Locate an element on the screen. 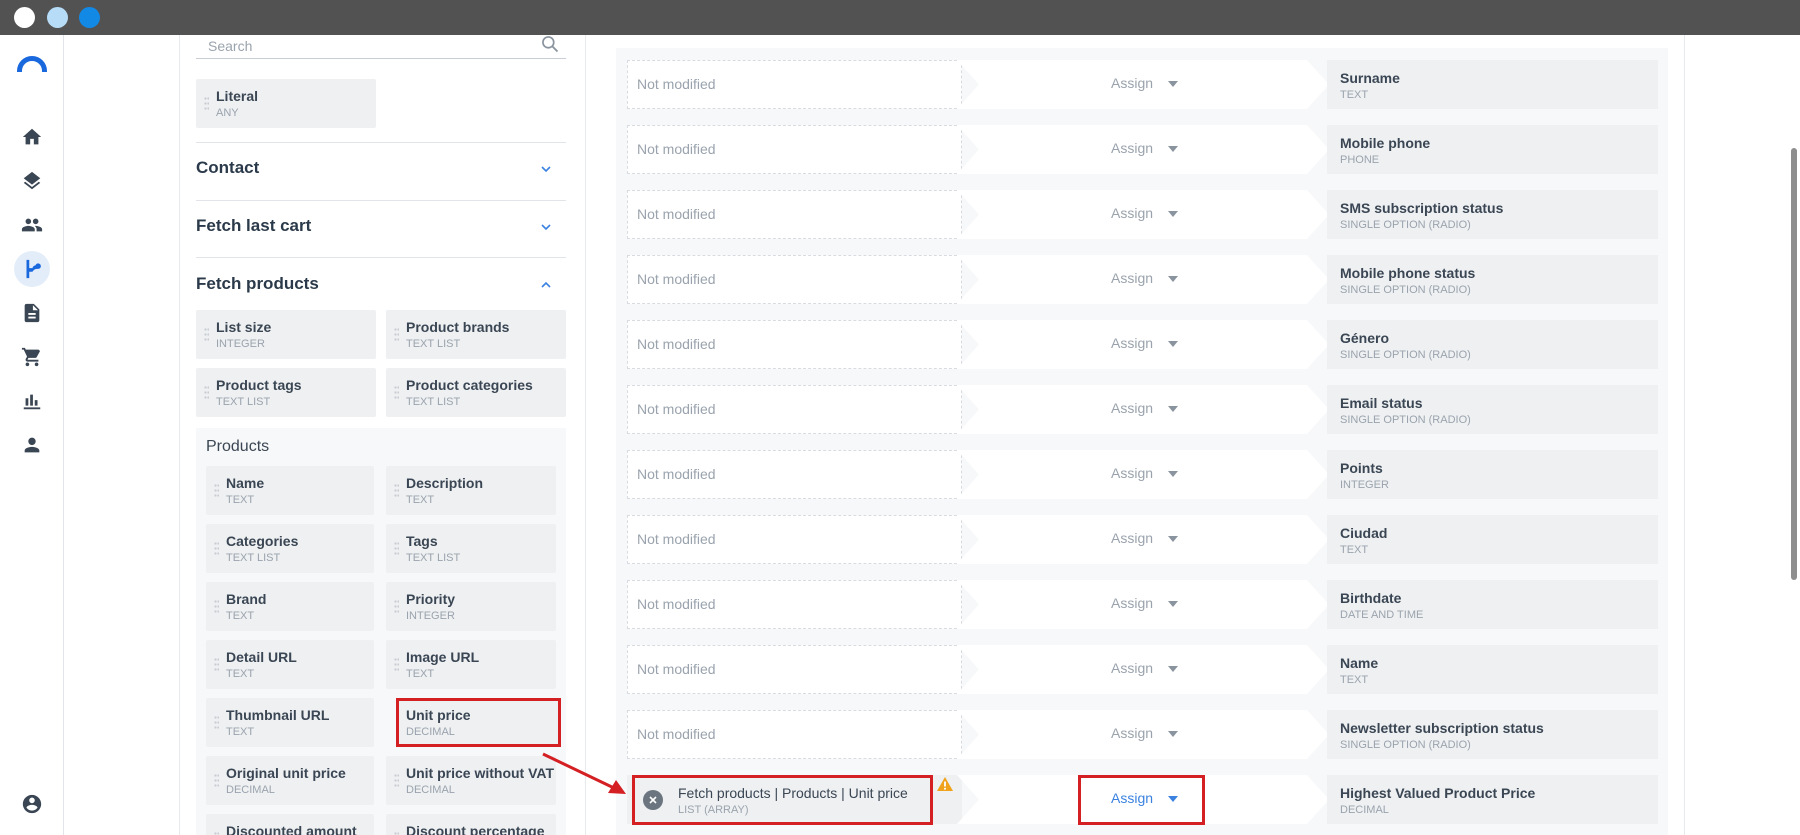 The image size is (1800, 835). chart-icon is located at coordinates (32, 401).